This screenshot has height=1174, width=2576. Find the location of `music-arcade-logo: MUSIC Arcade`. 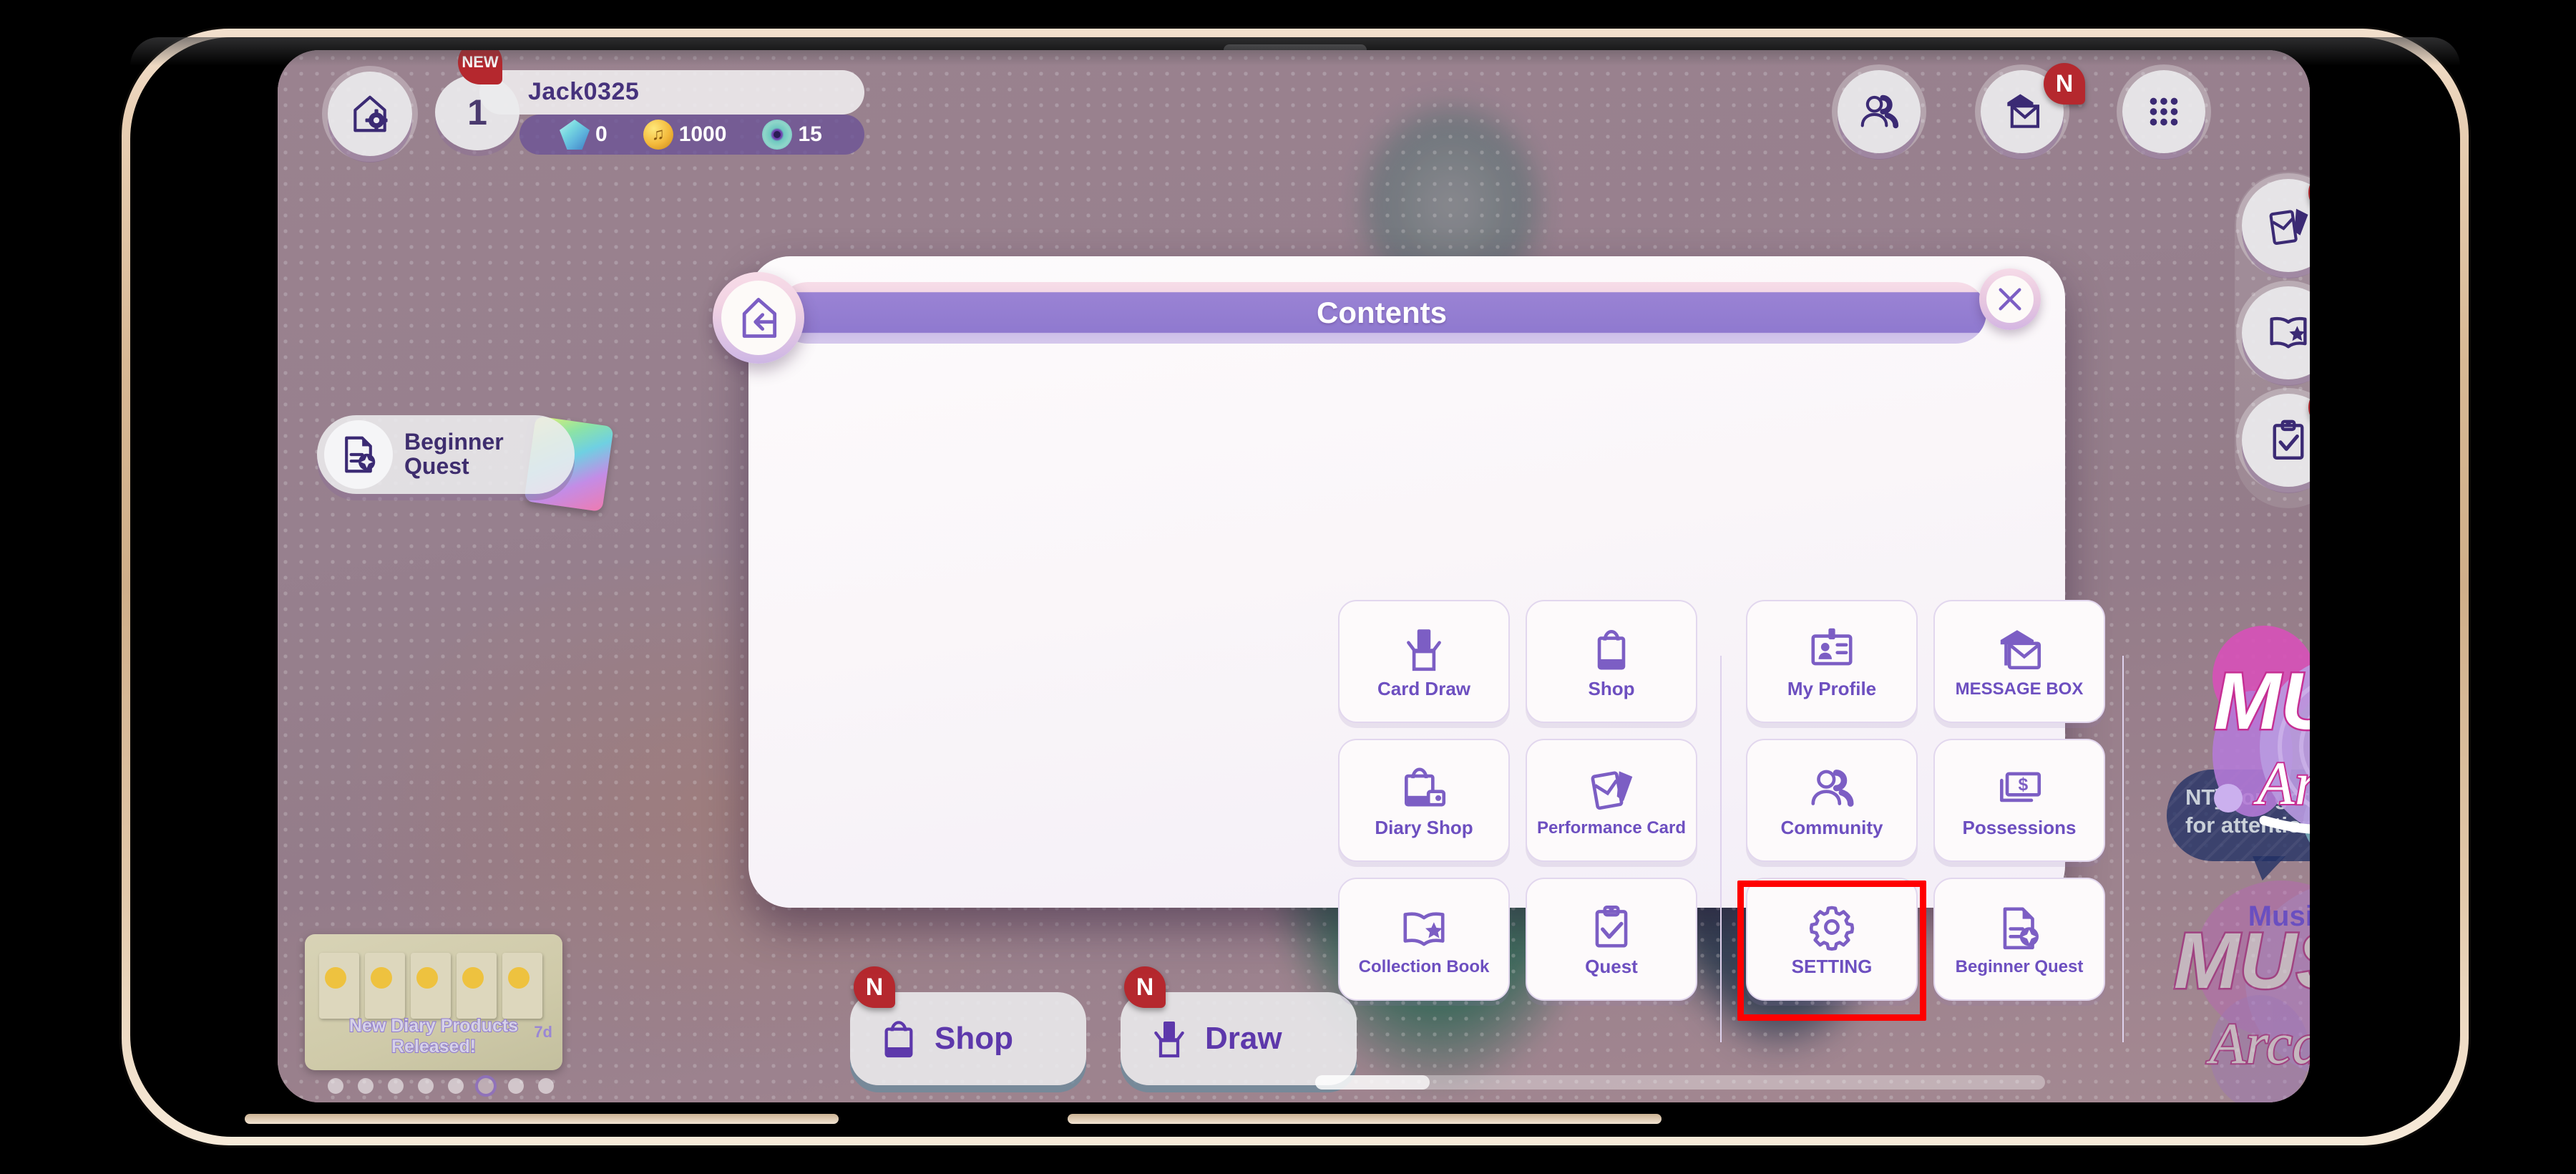

music-arcade-logo: MUSIC Arcade is located at coordinates (2241, 743).